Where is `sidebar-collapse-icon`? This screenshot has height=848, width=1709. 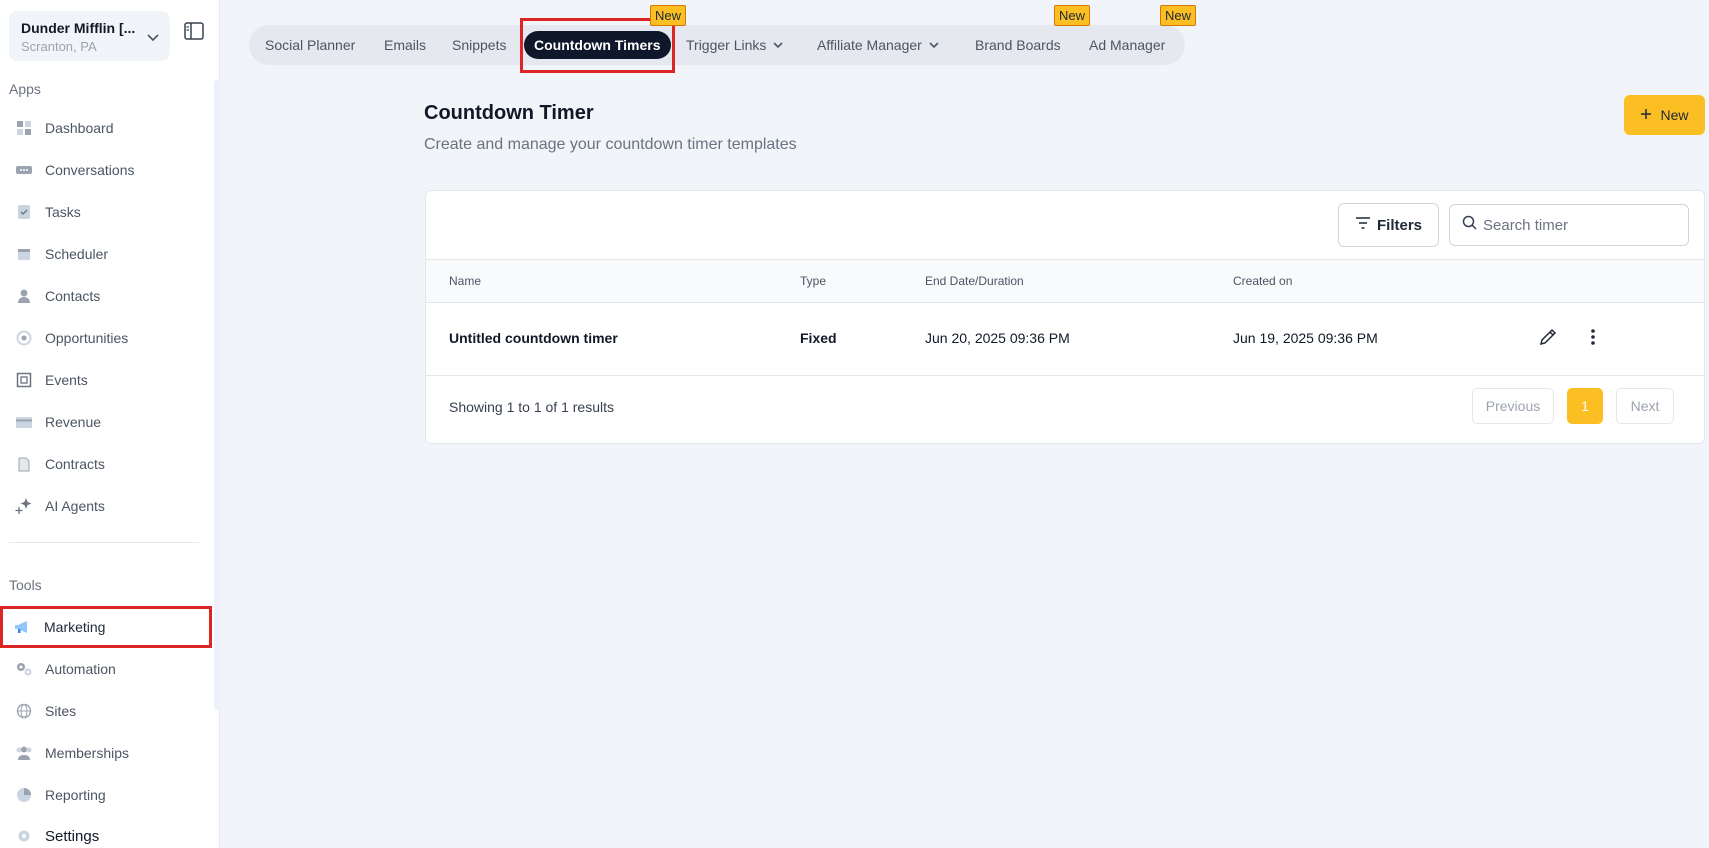
sidebar-collapse-icon is located at coordinates (194, 33).